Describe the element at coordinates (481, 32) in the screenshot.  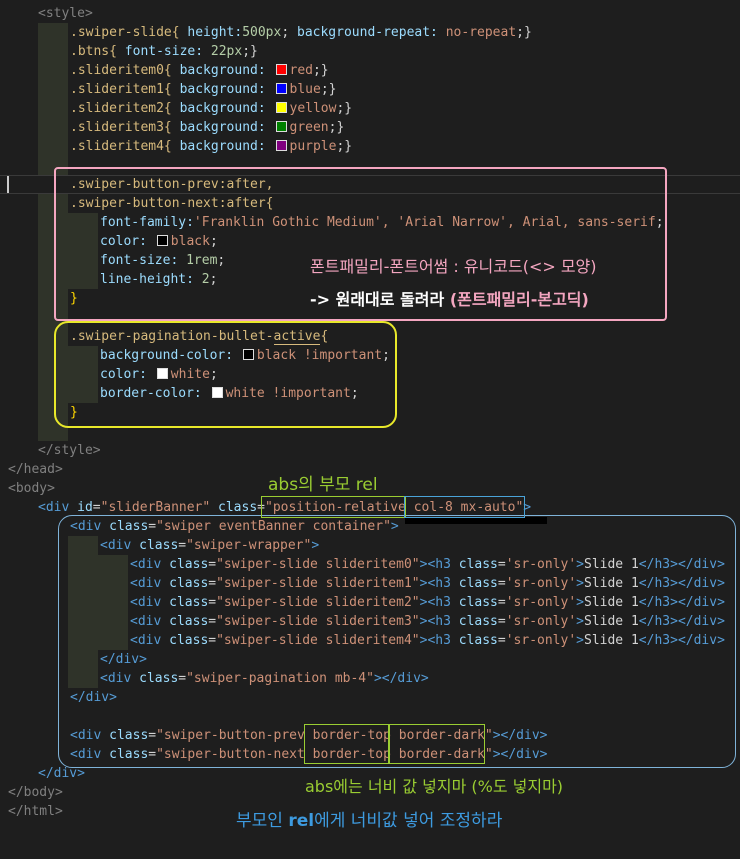
I see `css-value: no-repeat` at that location.